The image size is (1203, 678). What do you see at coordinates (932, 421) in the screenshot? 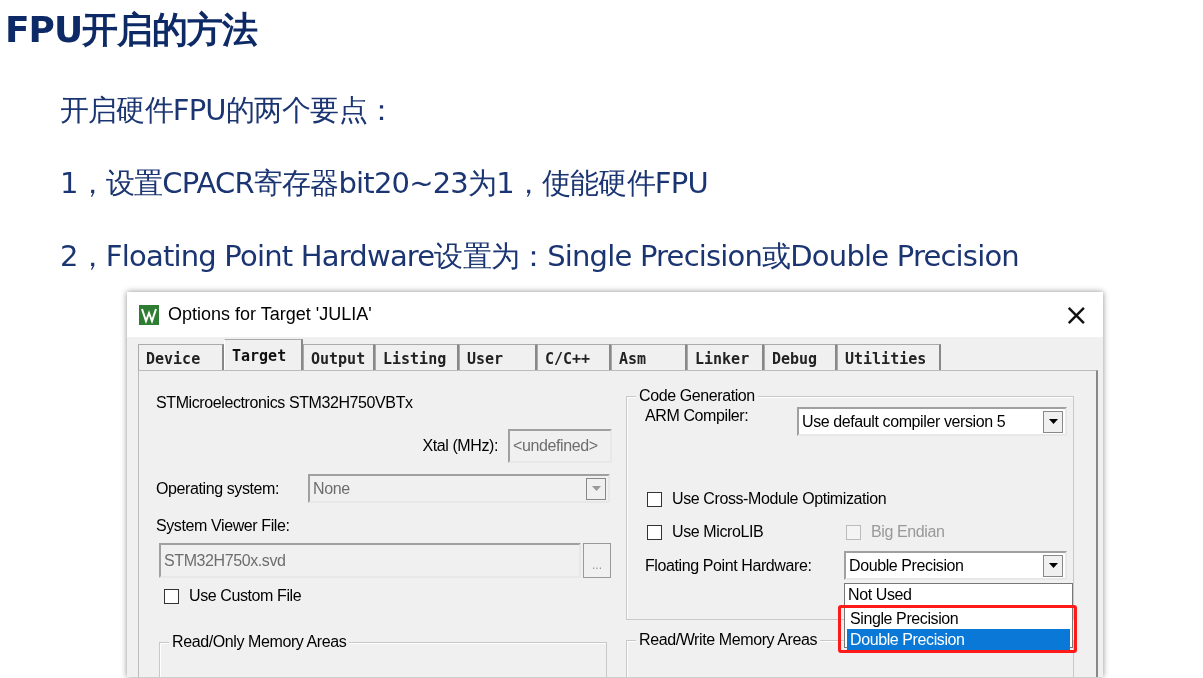
I see `dropdown: Use default compiler version 5` at bounding box center [932, 421].